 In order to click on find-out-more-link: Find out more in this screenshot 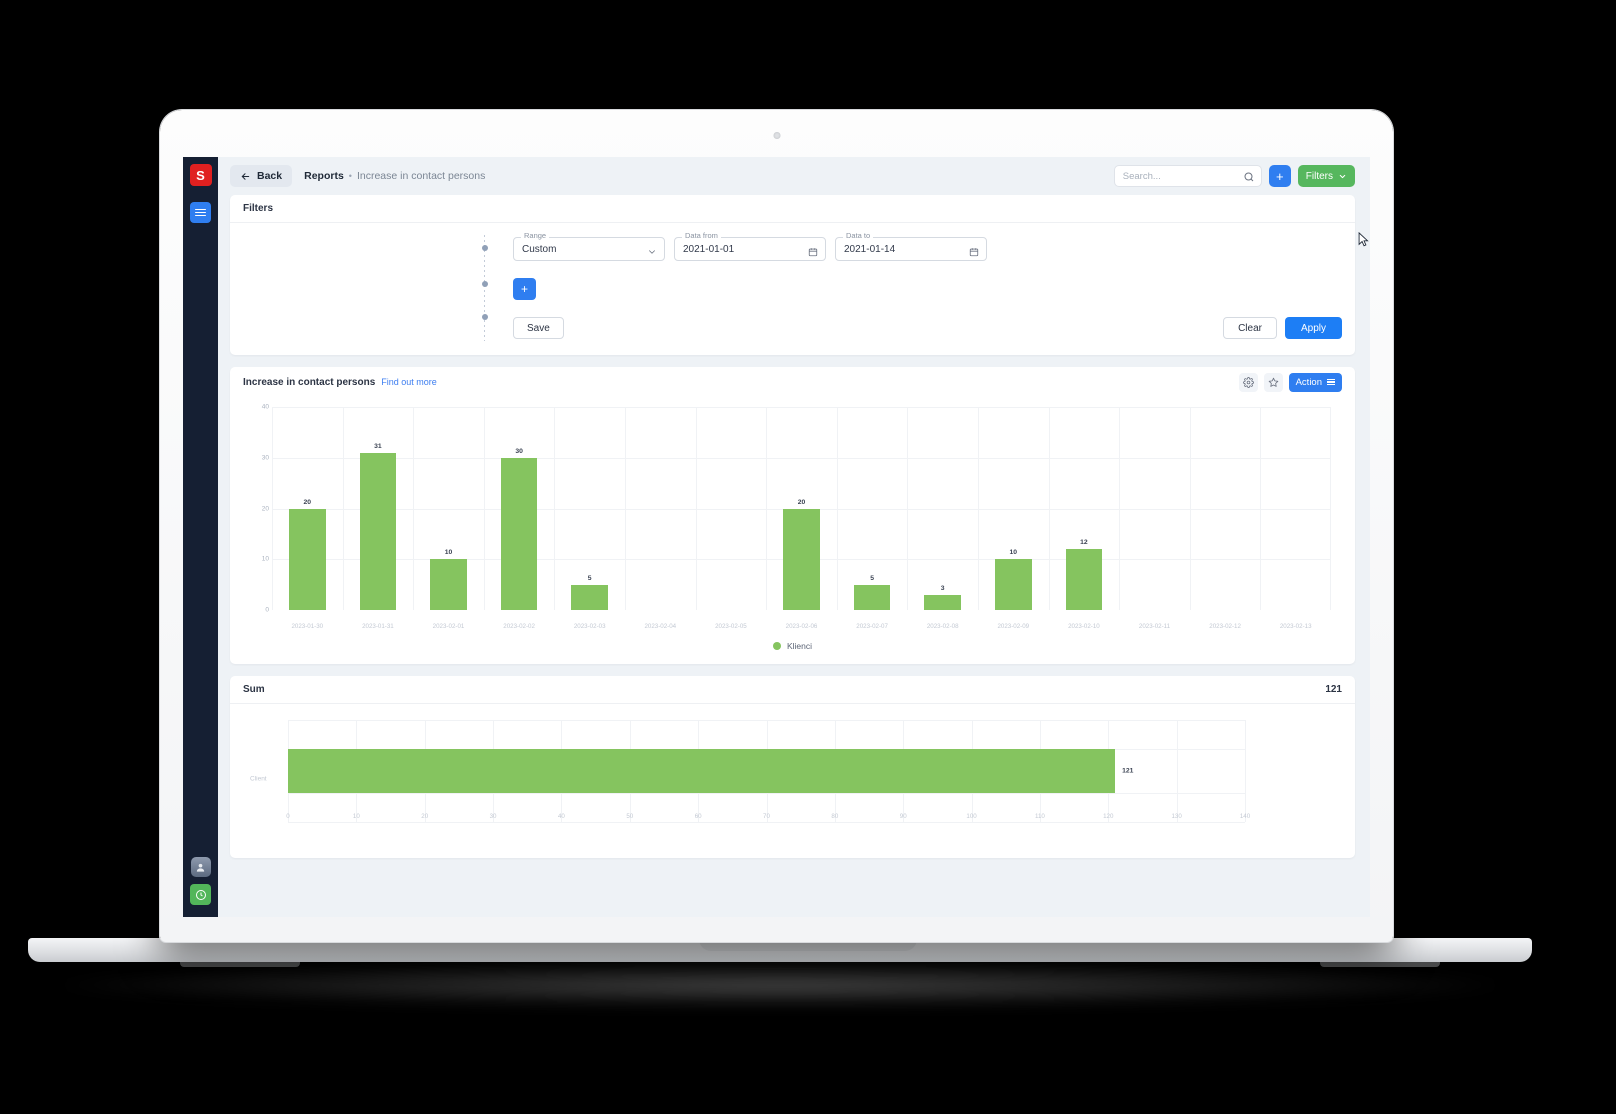, I will do `click(409, 382)`.